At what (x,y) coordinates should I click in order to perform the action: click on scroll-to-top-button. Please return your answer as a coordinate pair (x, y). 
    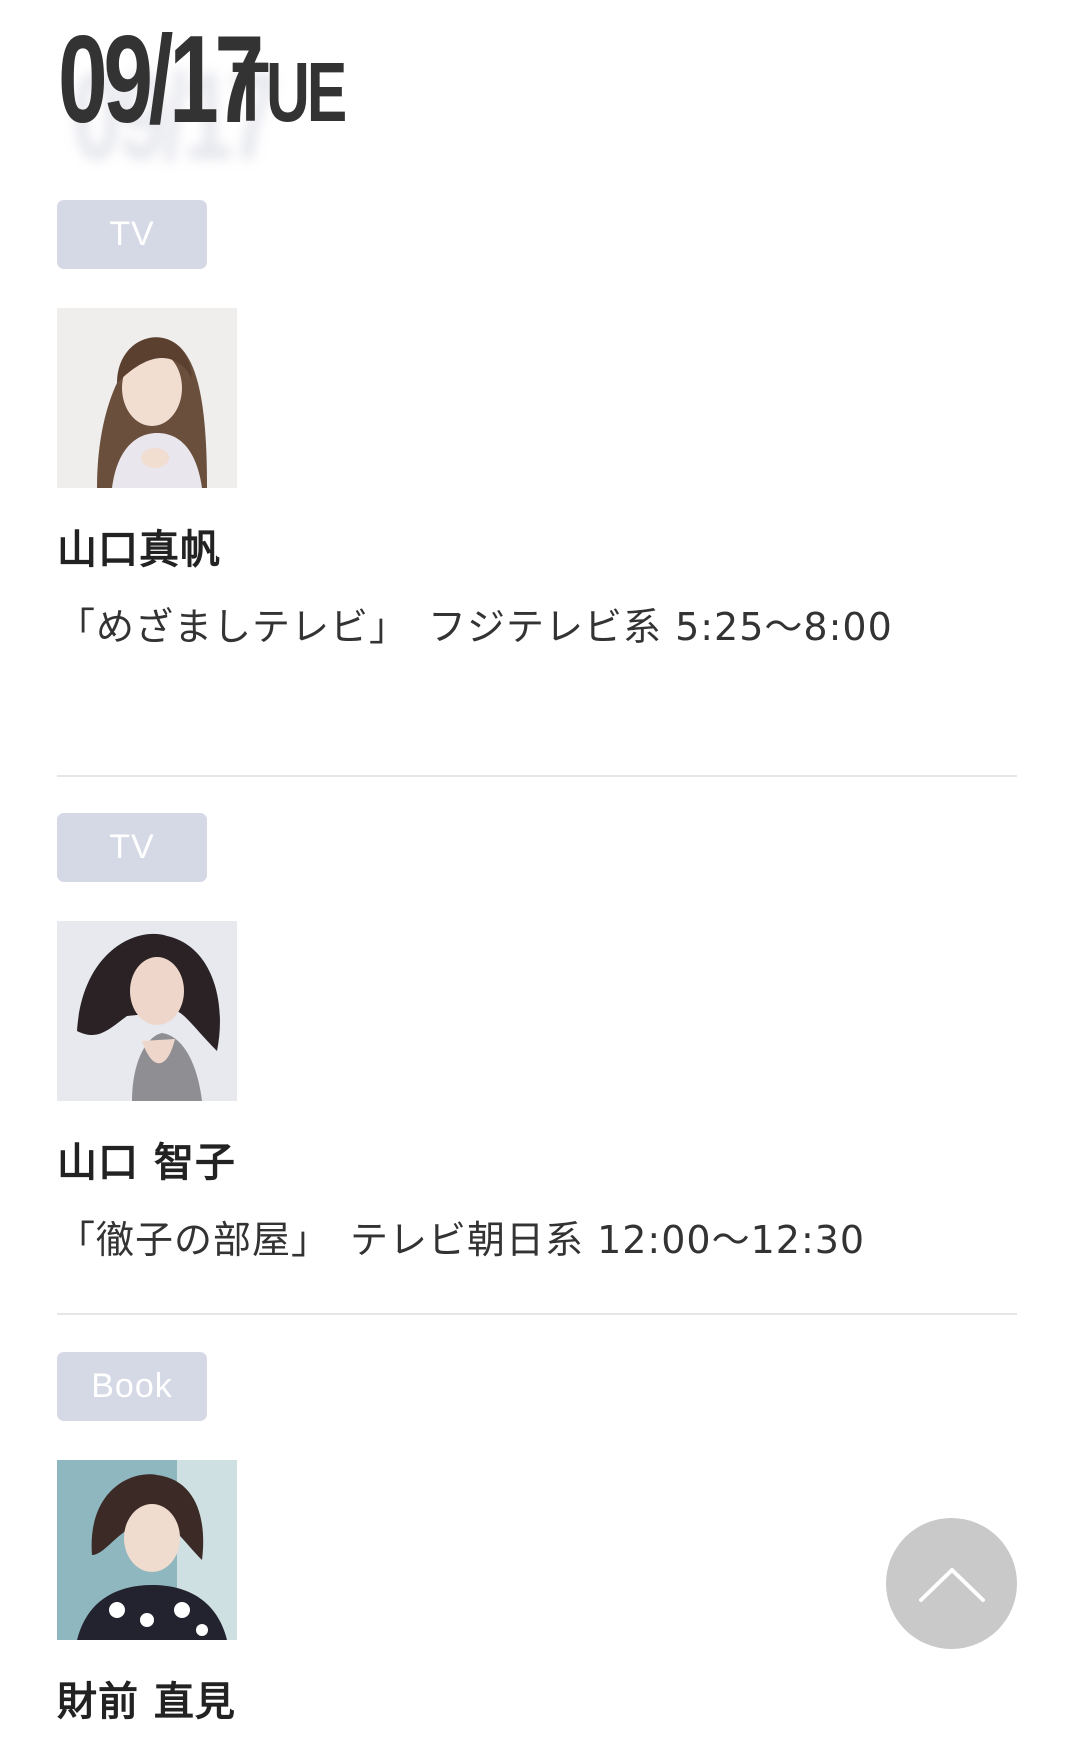
    Looking at the image, I should click on (951, 1583).